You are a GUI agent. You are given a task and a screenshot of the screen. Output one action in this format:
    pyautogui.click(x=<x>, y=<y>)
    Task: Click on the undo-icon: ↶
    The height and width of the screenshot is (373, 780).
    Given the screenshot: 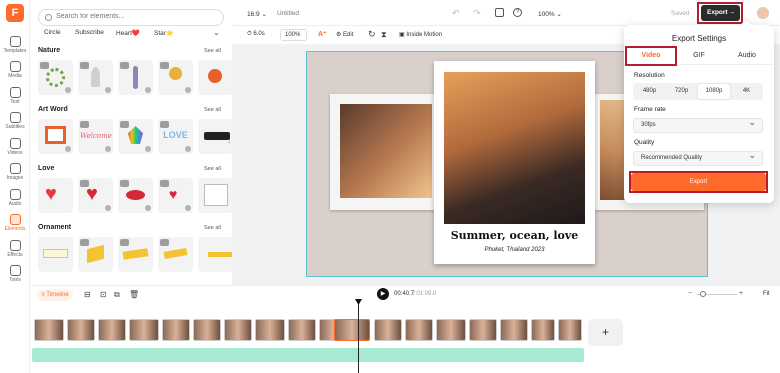 What is the action you would take?
    pyautogui.click(x=456, y=13)
    